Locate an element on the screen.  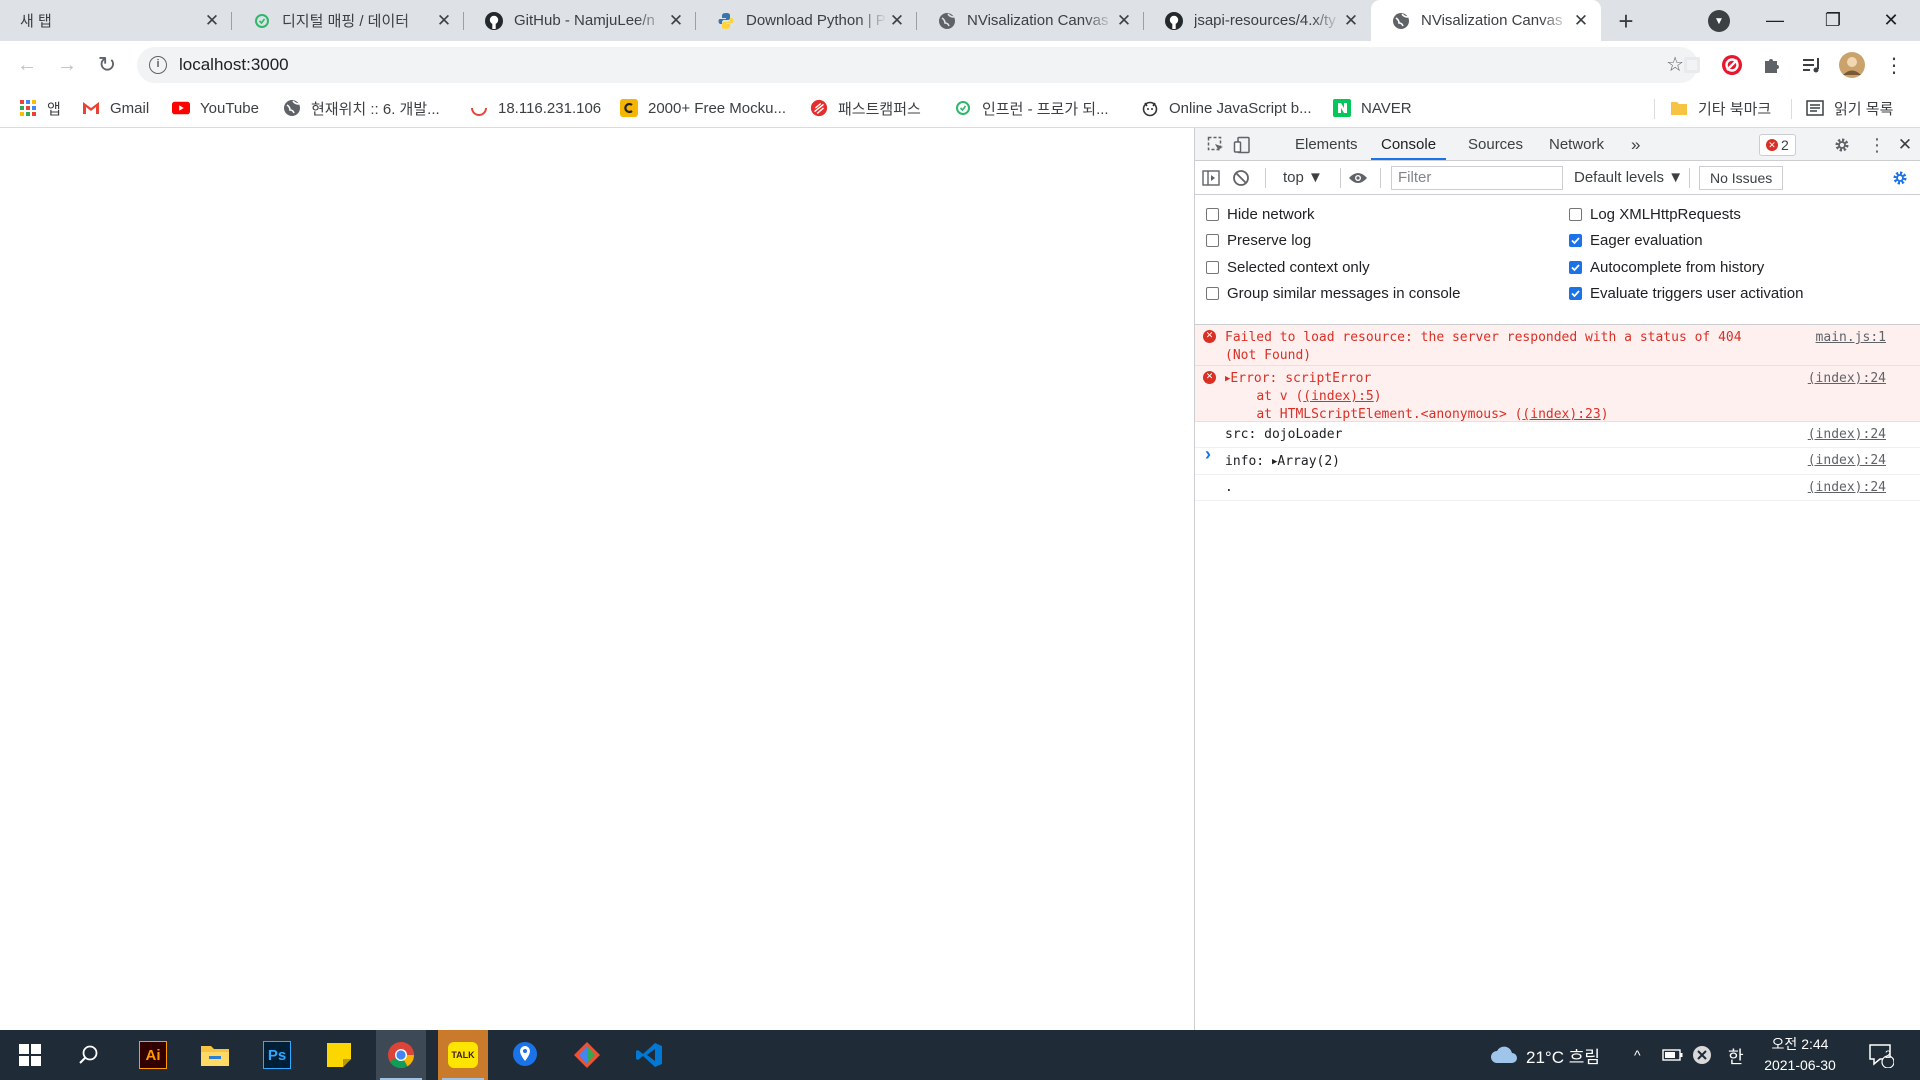
array-preview: Array(2) is located at coordinates (1308, 461).